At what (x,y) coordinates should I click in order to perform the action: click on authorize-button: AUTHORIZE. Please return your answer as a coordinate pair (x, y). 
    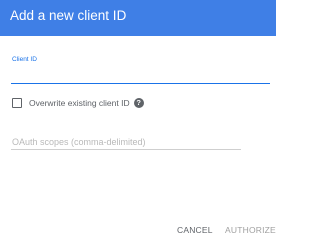
    Looking at the image, I should click on (250, 230).